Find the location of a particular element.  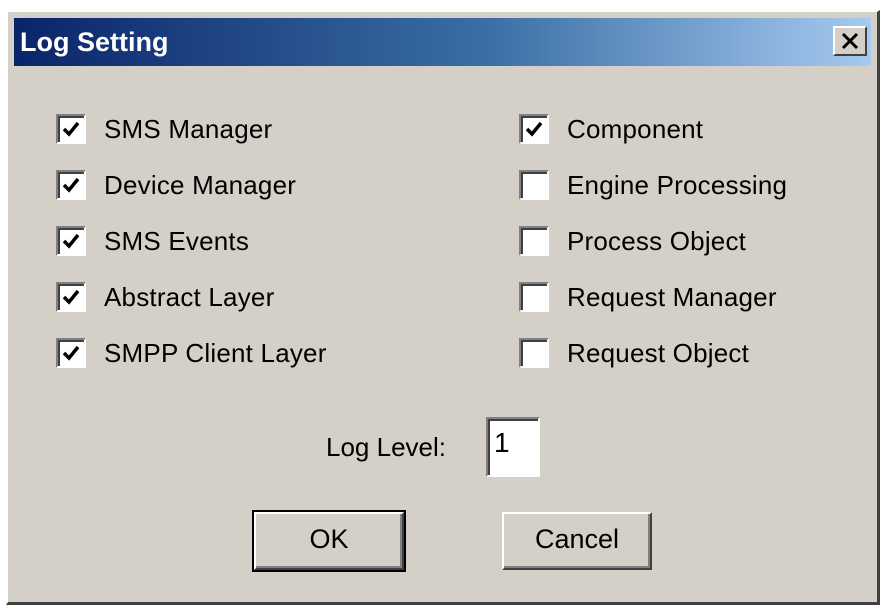

checkbox-engine-processing: Engine Processing is located at coordinates (653, 185).